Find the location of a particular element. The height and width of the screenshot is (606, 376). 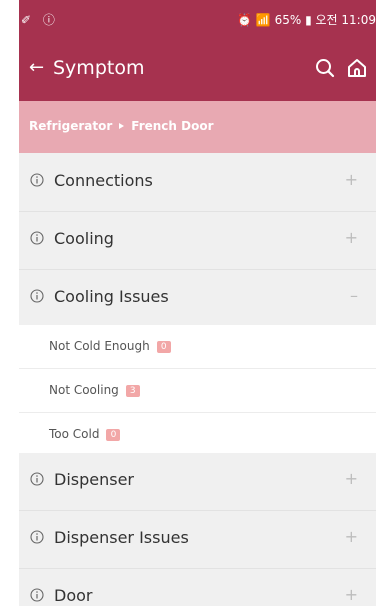

status-right-info: ⏰ 📶 65% ▮ 오전 11:09 is located at coordinates (306, 20).